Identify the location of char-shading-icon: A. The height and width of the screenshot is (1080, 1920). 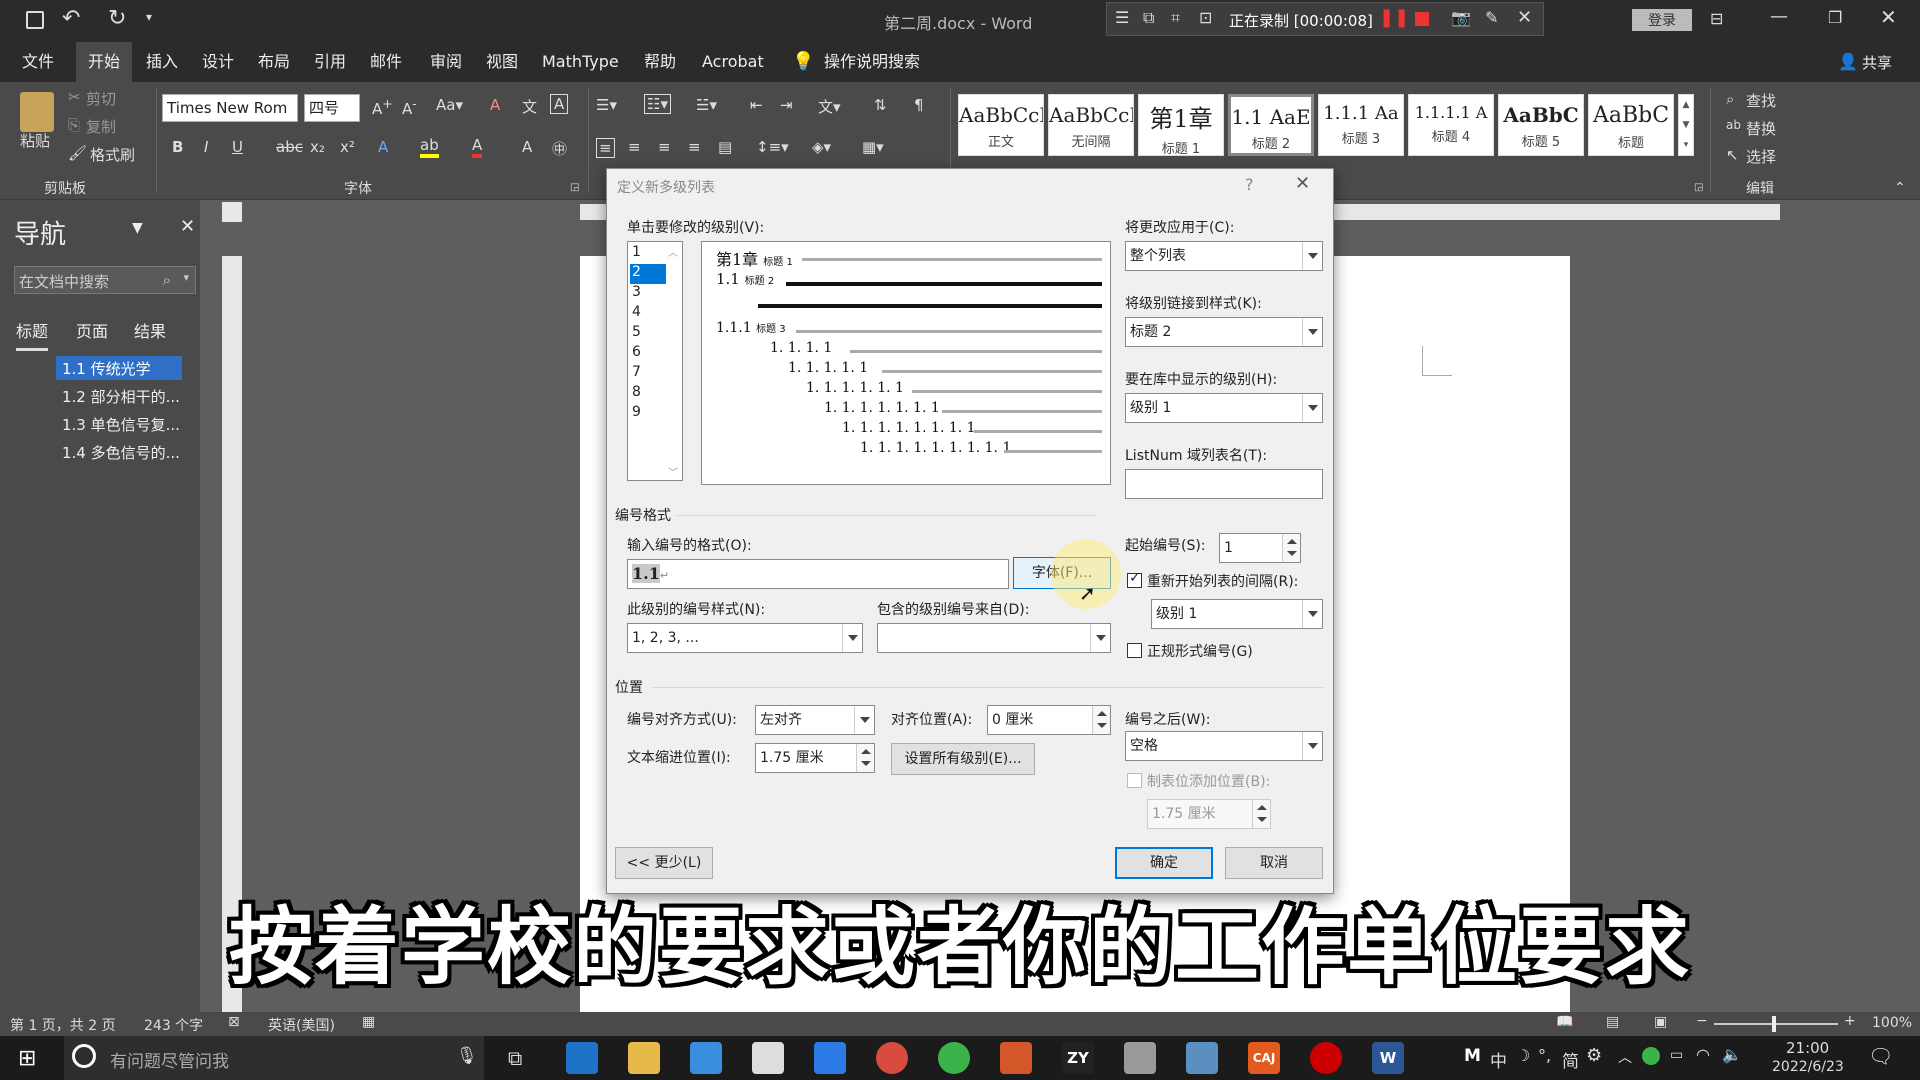
(527, 147).